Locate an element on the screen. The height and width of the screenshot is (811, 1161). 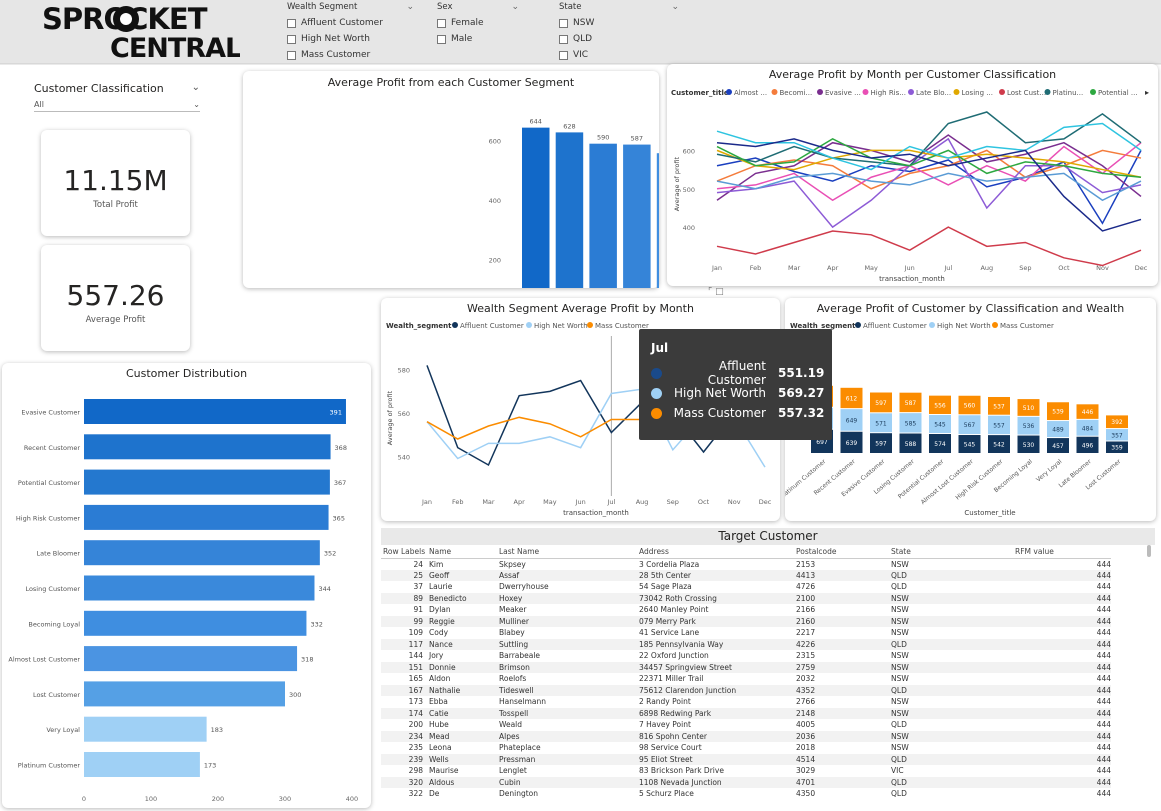
slicer-option: Affluent Customer is located at coordinates (350, 23).